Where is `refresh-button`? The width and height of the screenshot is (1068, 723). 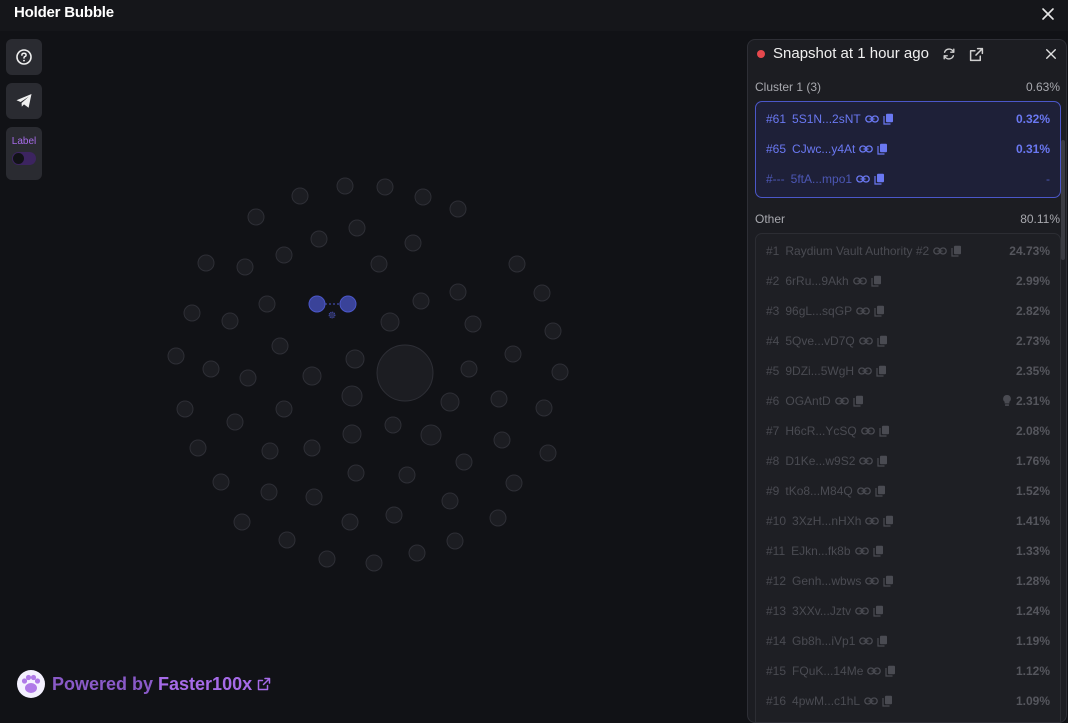 refresh-button is located at coordinates (949, 54).